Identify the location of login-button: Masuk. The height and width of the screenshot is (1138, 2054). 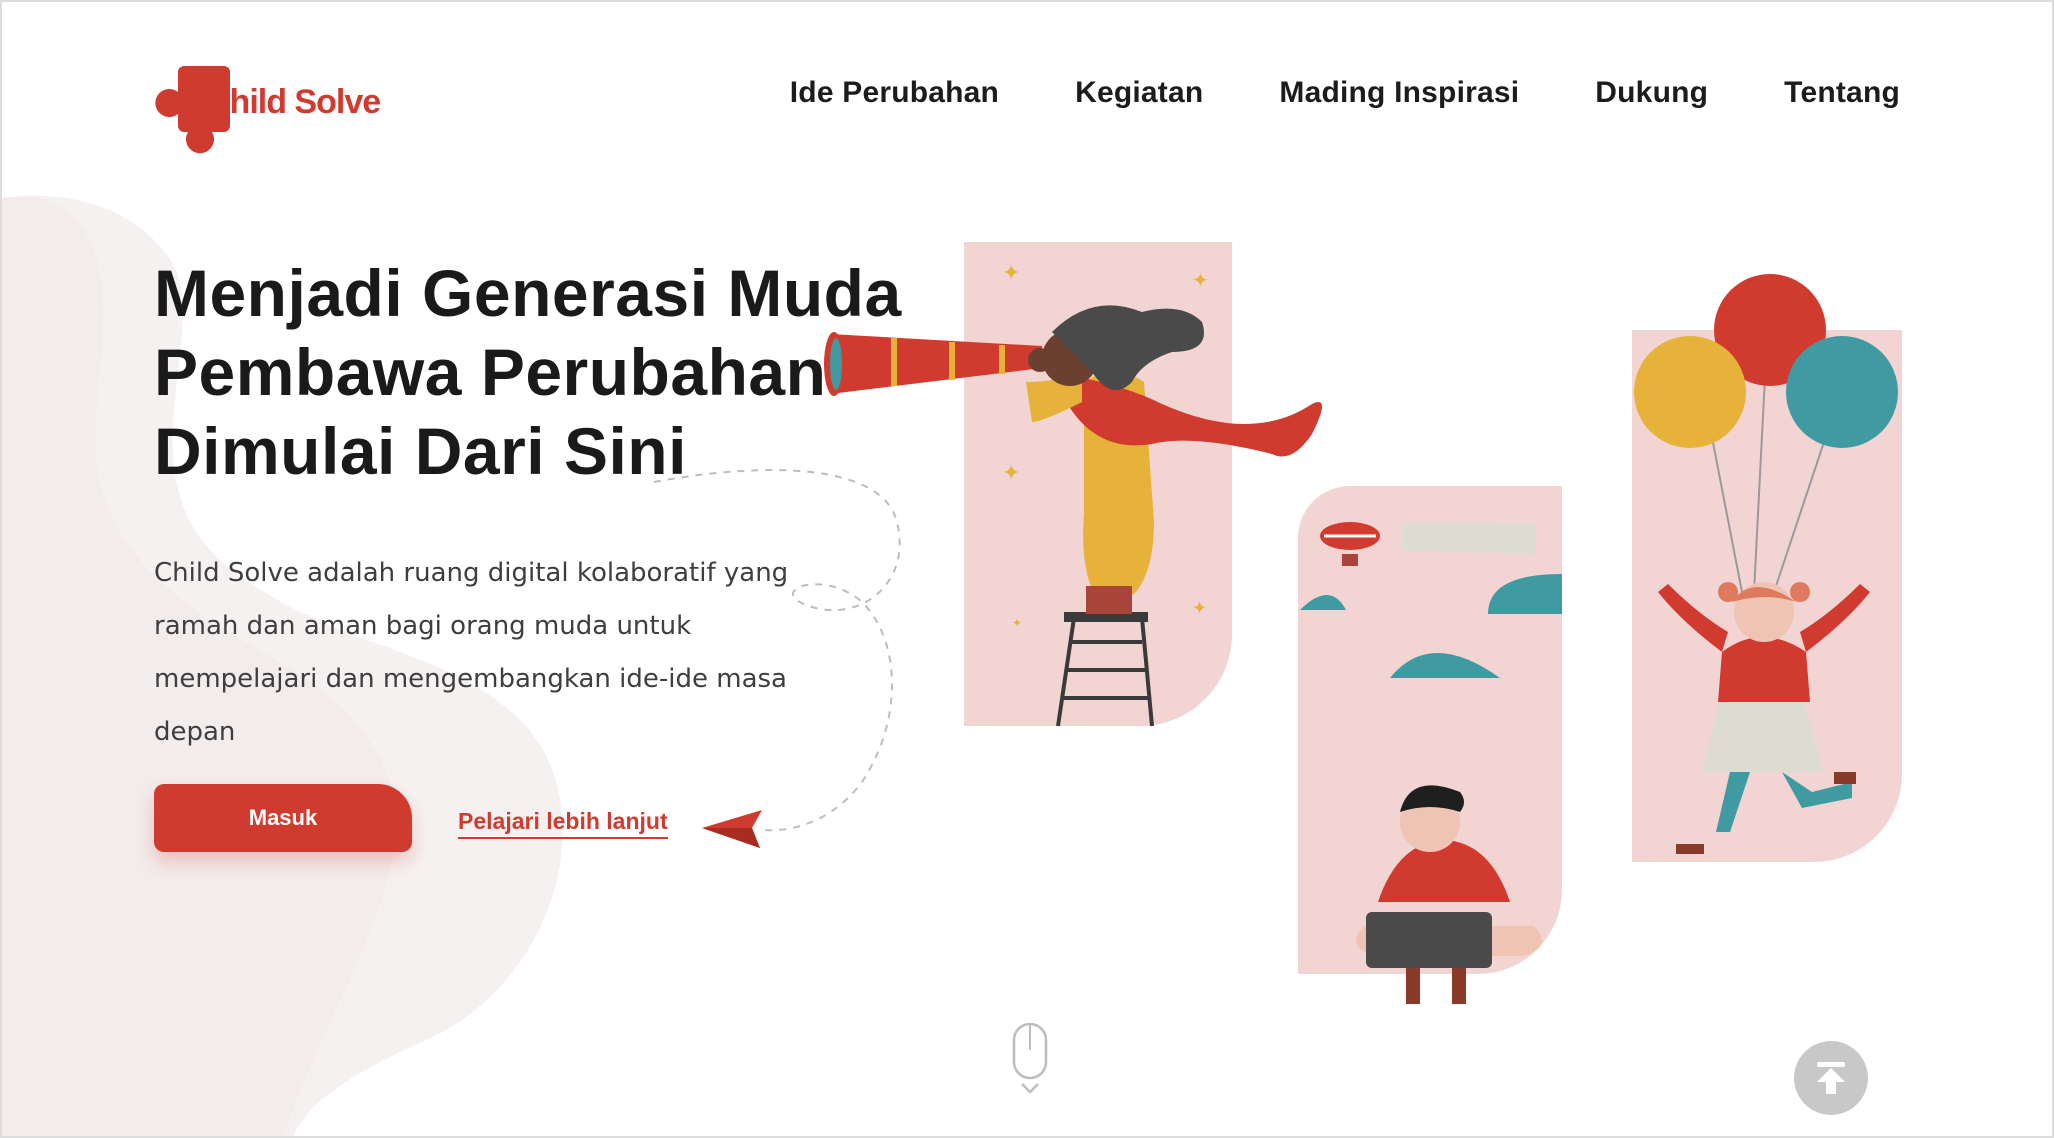
(283, 818).